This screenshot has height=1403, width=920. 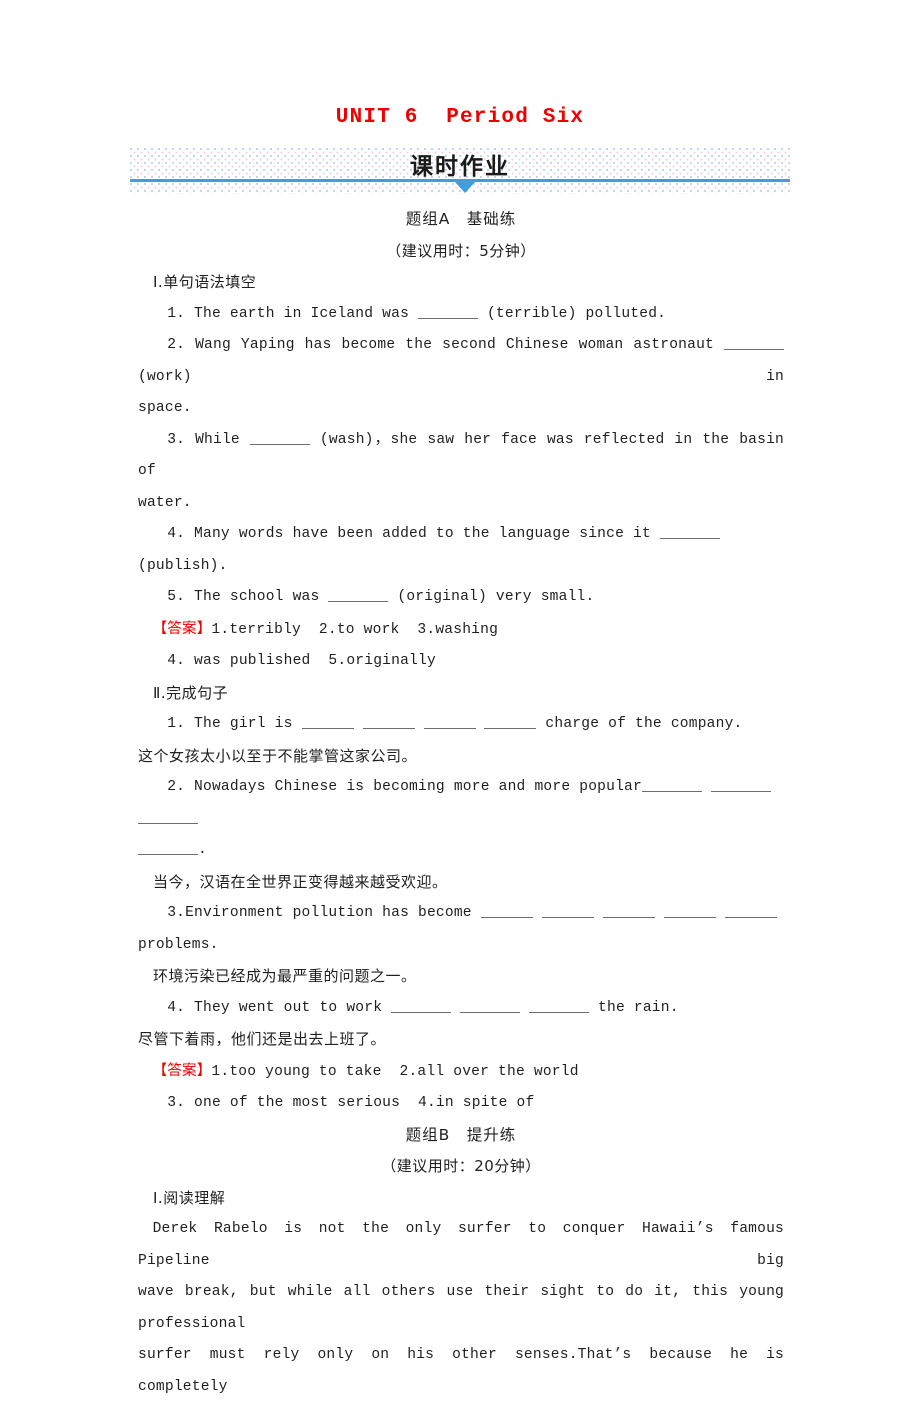 What do you see at coordinates (351, 1103) in the screenshot?
I see `answer-a-section2-line2: 3. one of the most serious 4.in spite of` at bounding box center [351, 1103].